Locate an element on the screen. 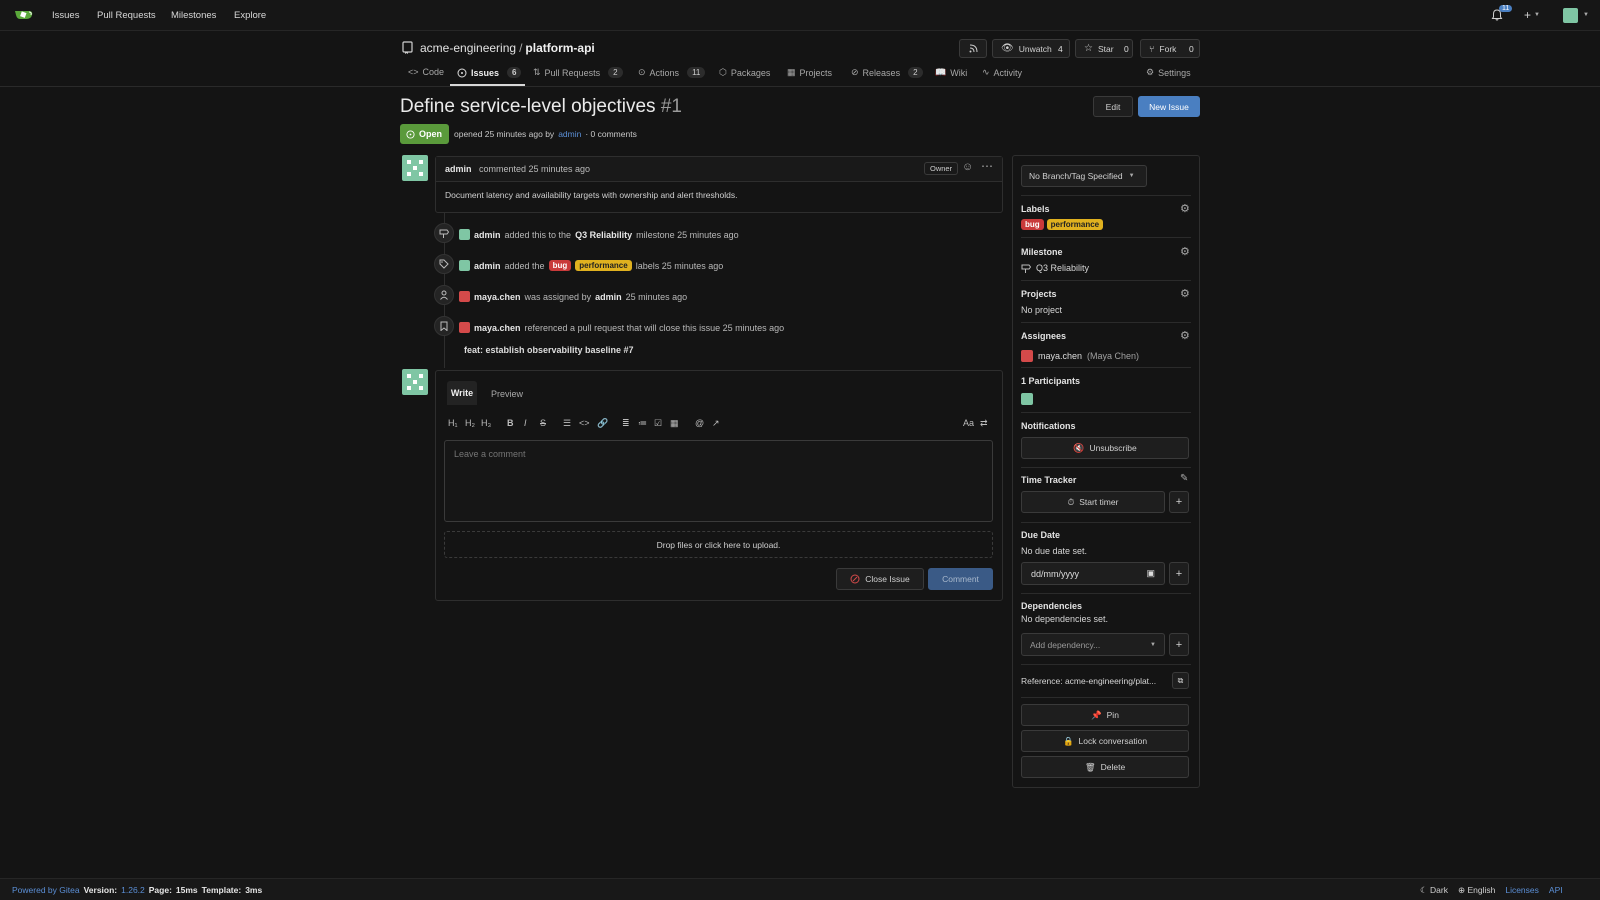 This screenshot has width=1600, height=900. copy-reference-button: ⧉ is located at coordinates (1180, 680).